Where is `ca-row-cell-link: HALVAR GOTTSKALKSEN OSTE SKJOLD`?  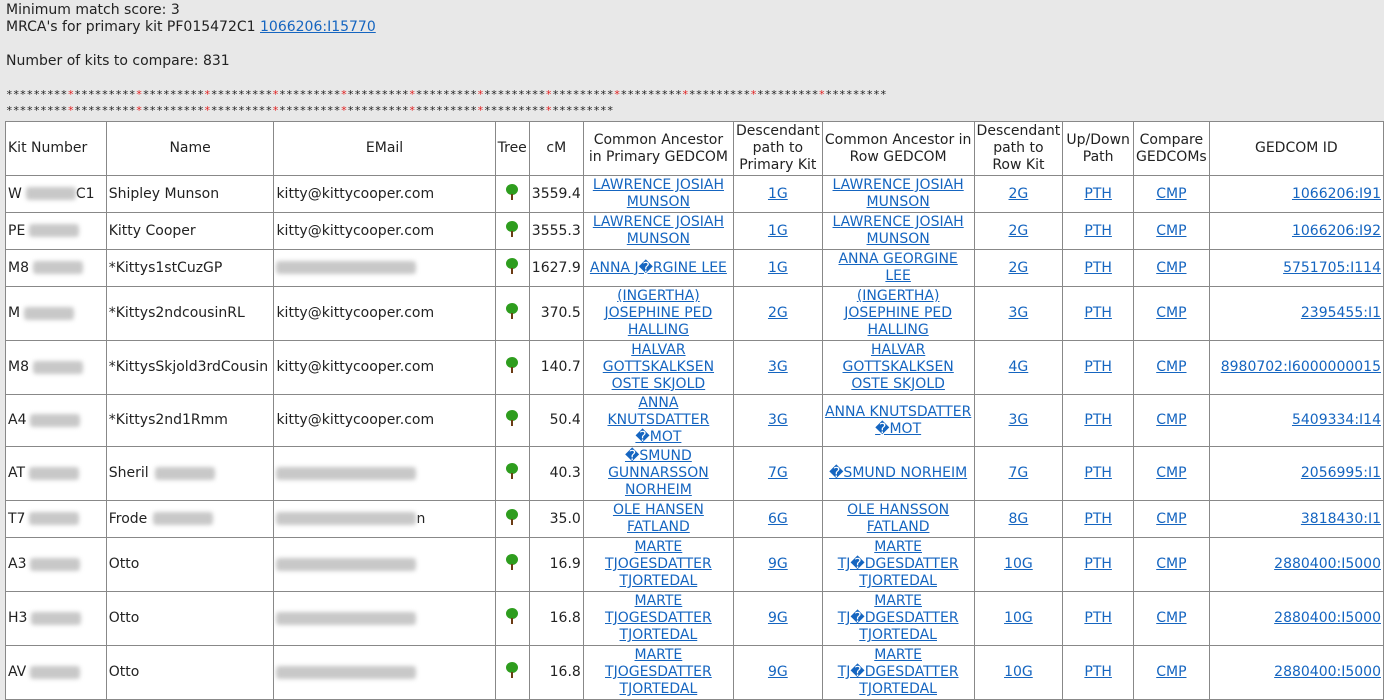 ca-row-cell-link: HALVAR GOTTSKALKSEN OSTE SKJOLD is located at coordinates (897, 367).